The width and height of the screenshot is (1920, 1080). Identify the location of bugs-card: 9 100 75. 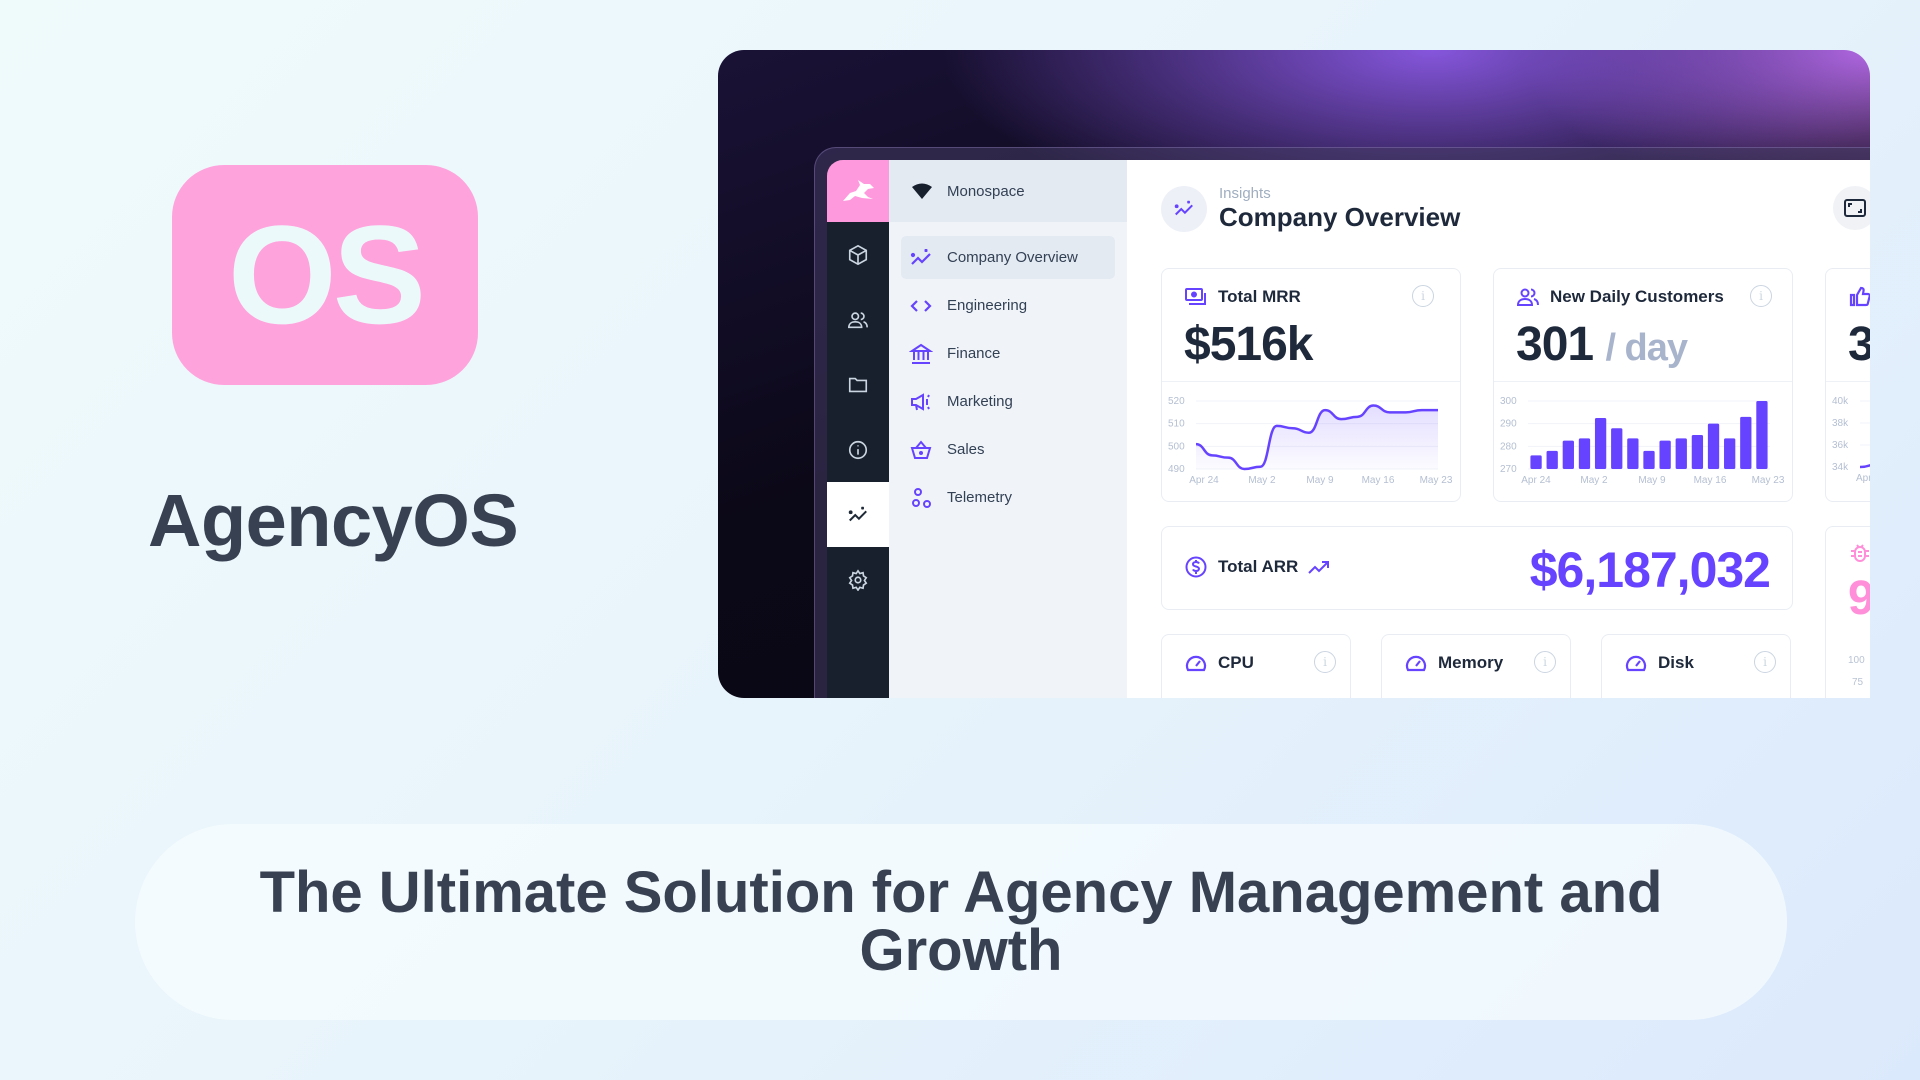
(1847, 612).